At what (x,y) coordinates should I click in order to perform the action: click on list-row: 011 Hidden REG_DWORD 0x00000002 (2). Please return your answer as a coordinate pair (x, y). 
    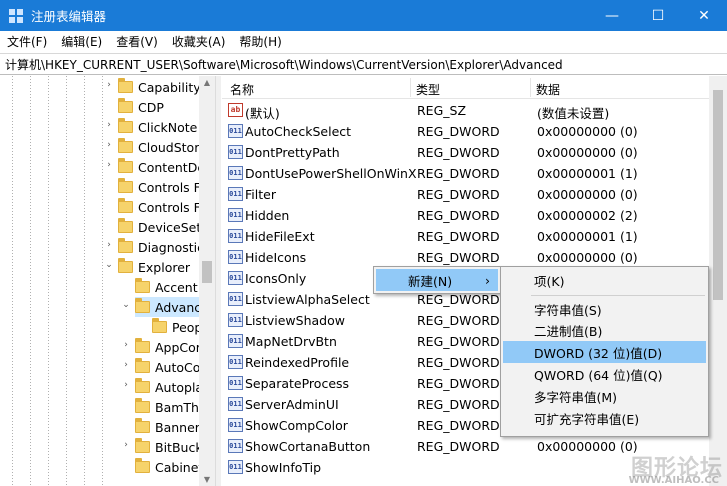
    Looking at the image, I should click on (474, 215).